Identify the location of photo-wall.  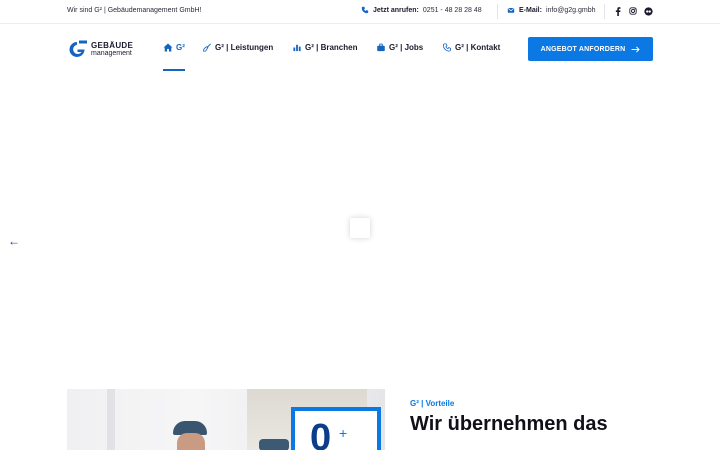
(111, 419).